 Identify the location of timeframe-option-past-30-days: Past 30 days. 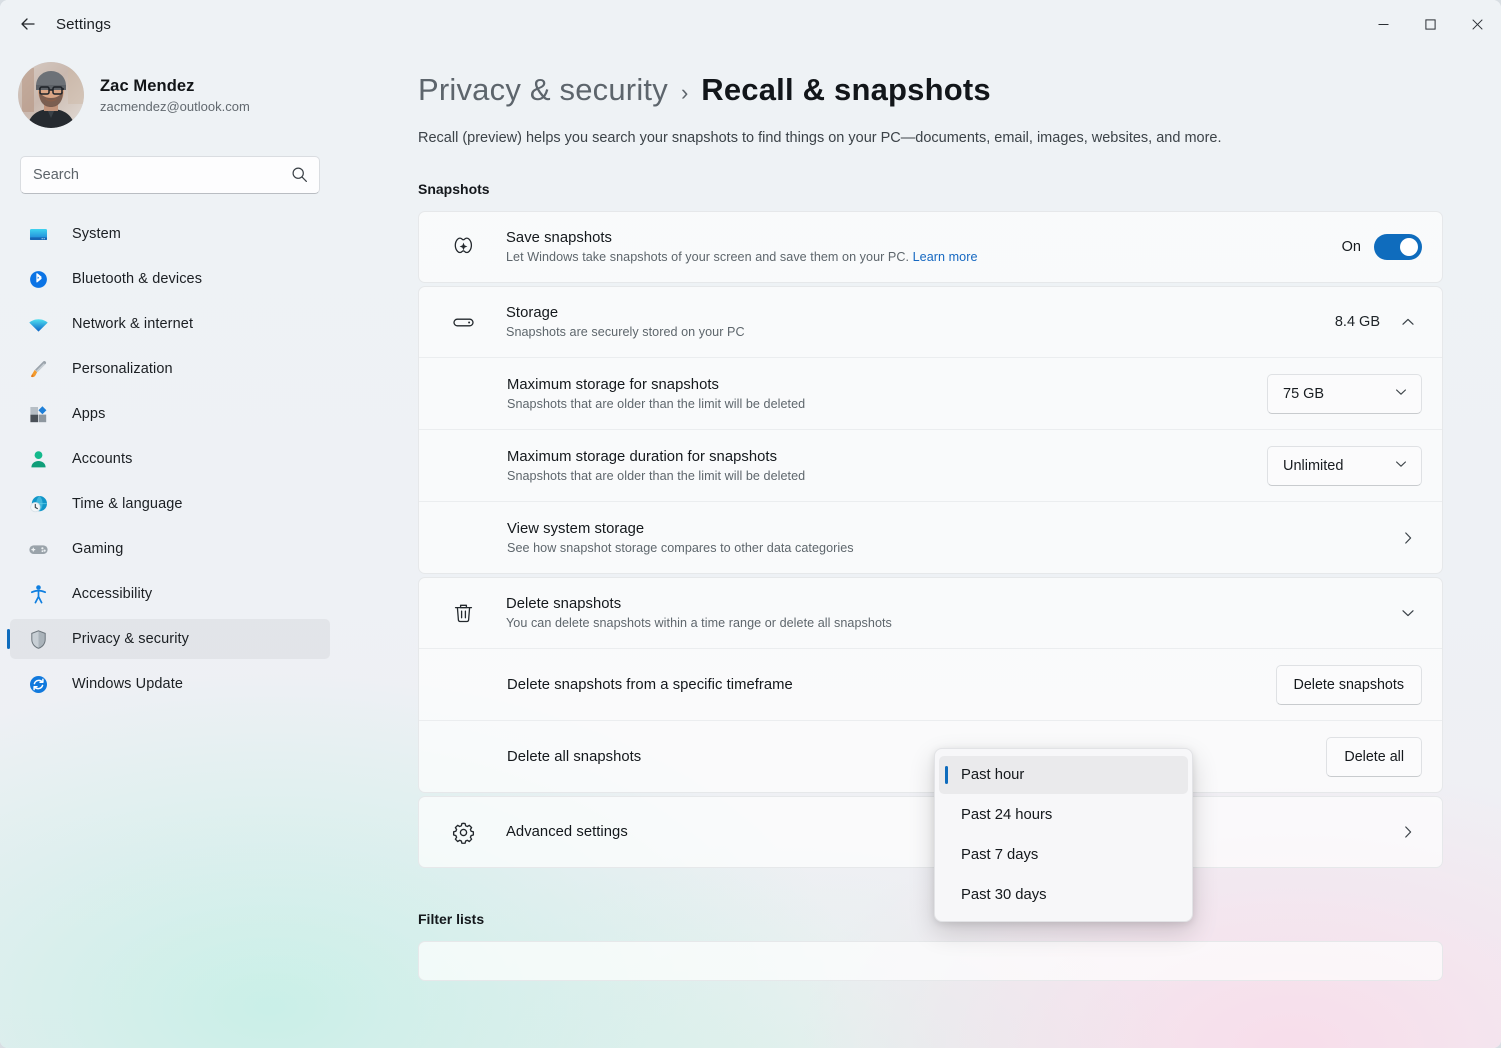
(1063, 895).